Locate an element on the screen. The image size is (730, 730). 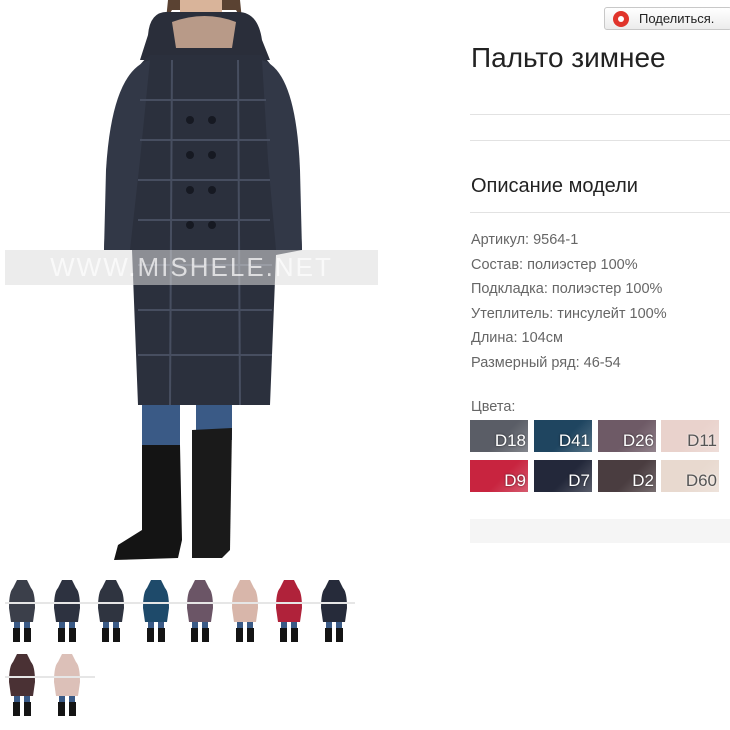
spec-length: Длина: 104см is located at coordinates (517, 338).